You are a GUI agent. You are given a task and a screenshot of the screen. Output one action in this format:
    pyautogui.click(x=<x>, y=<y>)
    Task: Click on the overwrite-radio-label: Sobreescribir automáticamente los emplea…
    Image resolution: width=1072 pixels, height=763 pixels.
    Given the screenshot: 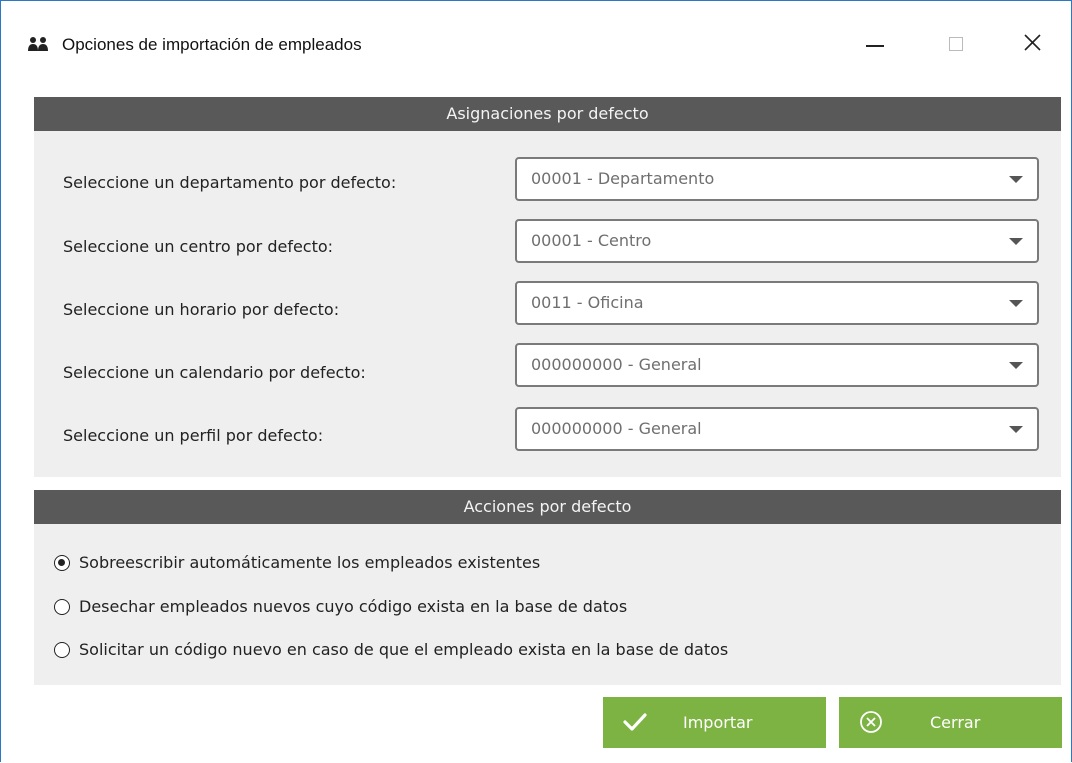 What is the action you would take?
    pyautogui.click(x=310, y=562)
    